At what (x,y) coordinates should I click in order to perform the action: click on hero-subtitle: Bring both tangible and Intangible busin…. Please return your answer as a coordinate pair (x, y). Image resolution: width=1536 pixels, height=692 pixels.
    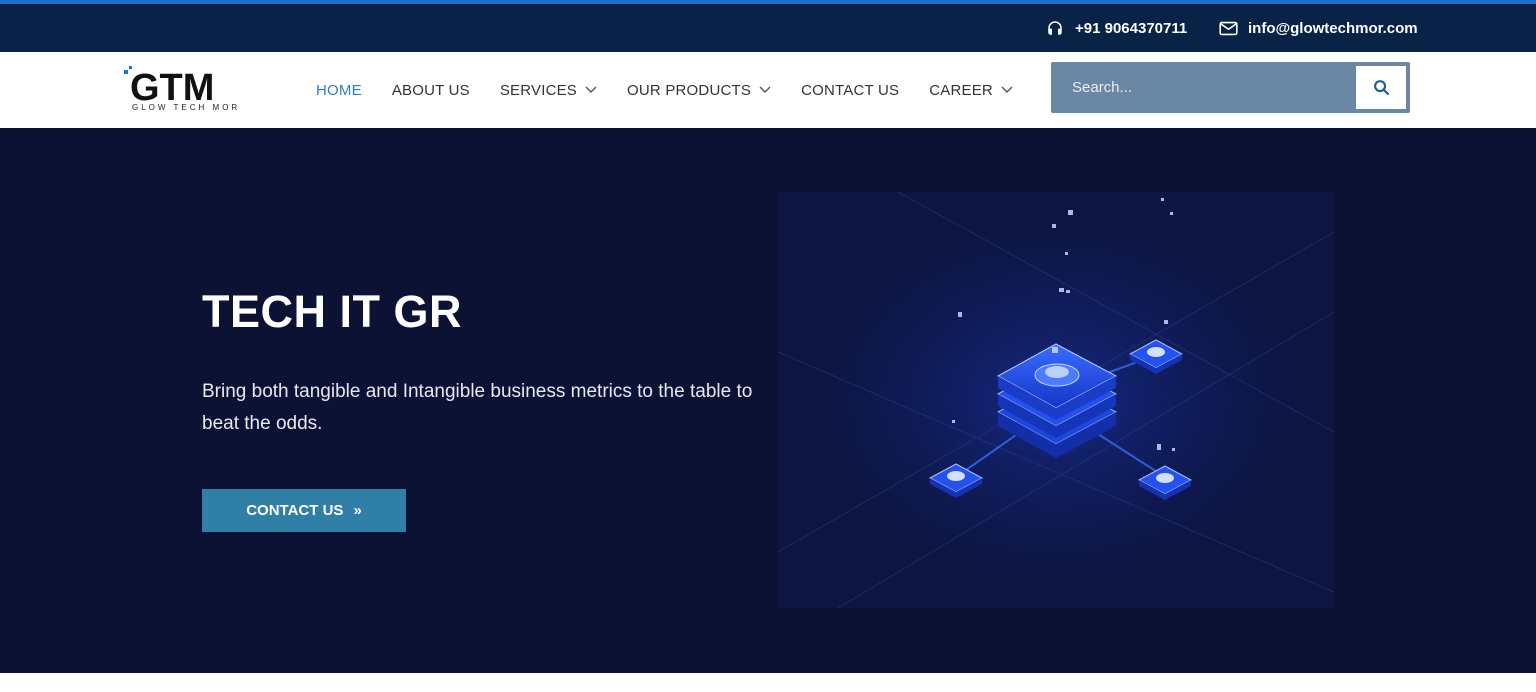
    Looking at the image, I should click on (477, 407).